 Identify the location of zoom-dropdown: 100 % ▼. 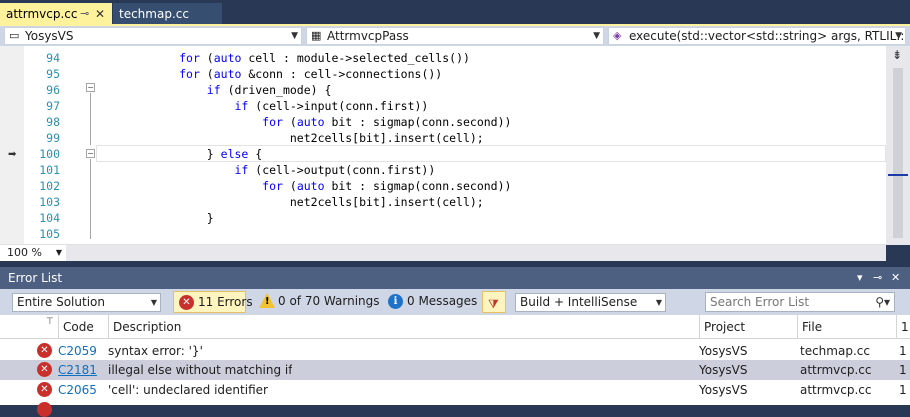
(34, 253).